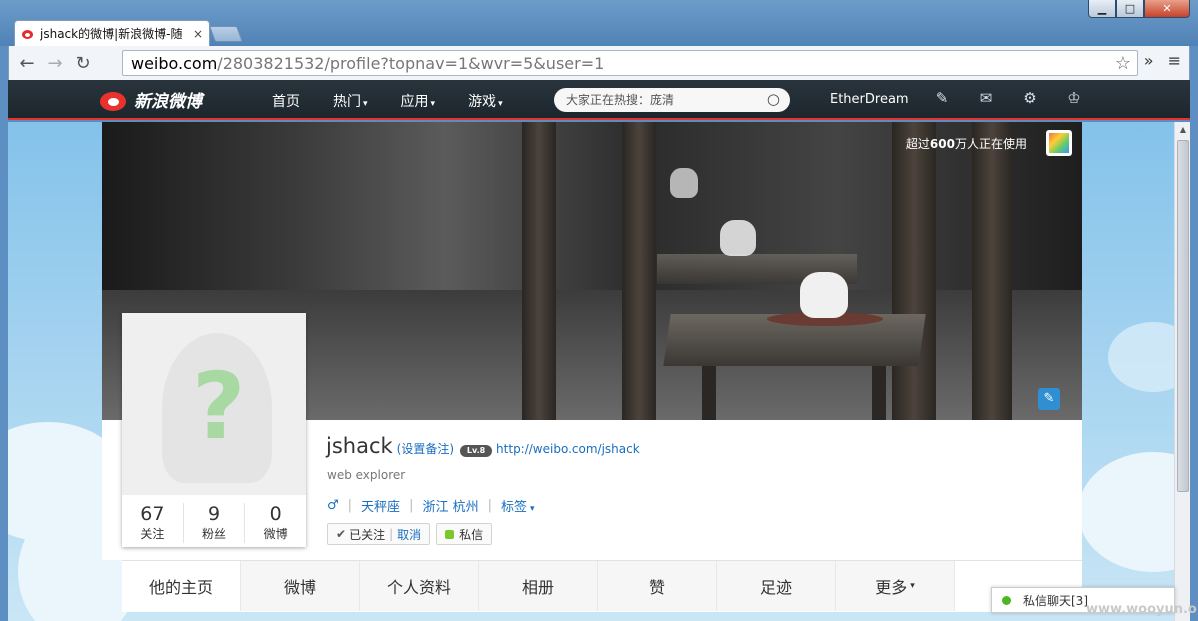 The image size is (1198, 621). What do you see at coordinates (174, 63) in the screenshot?
I see `url-host: weibo.com` at bounding box center [174, 63].